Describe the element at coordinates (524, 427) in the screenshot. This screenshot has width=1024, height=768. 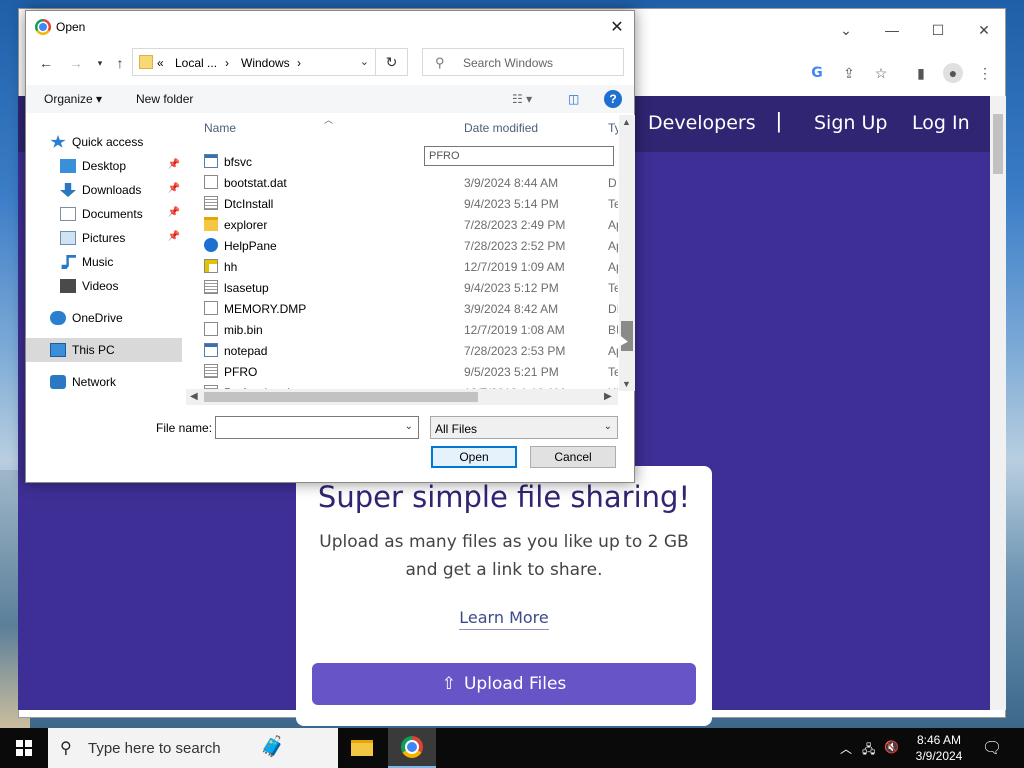
I see `file-type-select: All Files ⌄` at that location.